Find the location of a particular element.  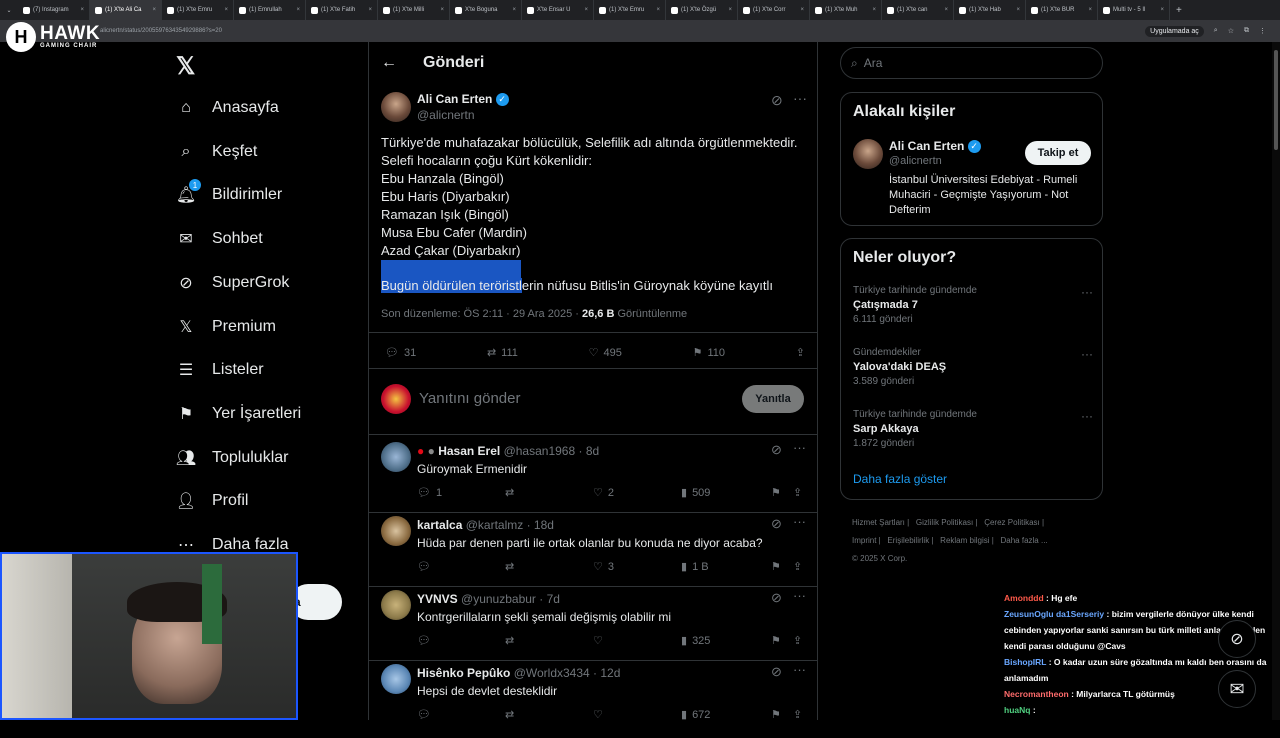

reply-time: 7d is located at coordinates (553, 599).